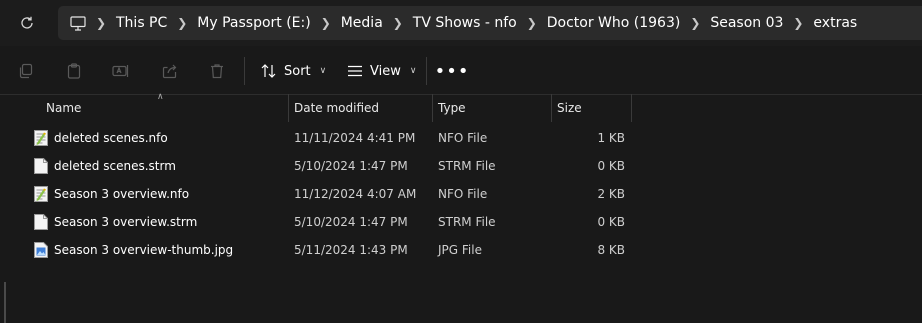  Describe the element at coordinates (160, 97) in the screenshot. I see `sort-ascending-icon: ∧` at that location.